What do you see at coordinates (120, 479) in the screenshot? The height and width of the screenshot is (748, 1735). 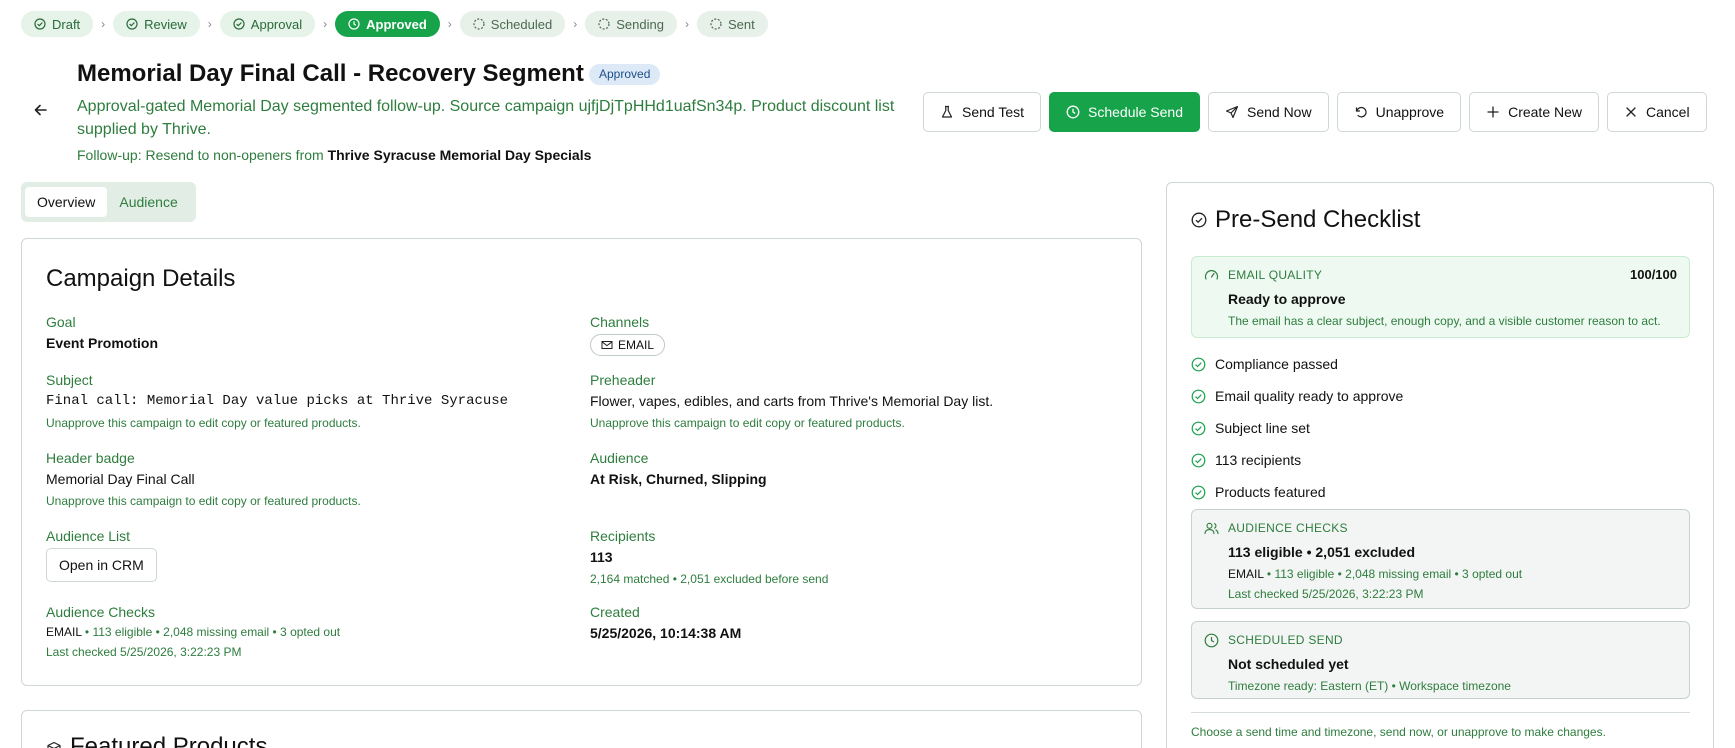 I see `header-badge-value: Memorial Day Final Call` at bounding box center [120, 479].